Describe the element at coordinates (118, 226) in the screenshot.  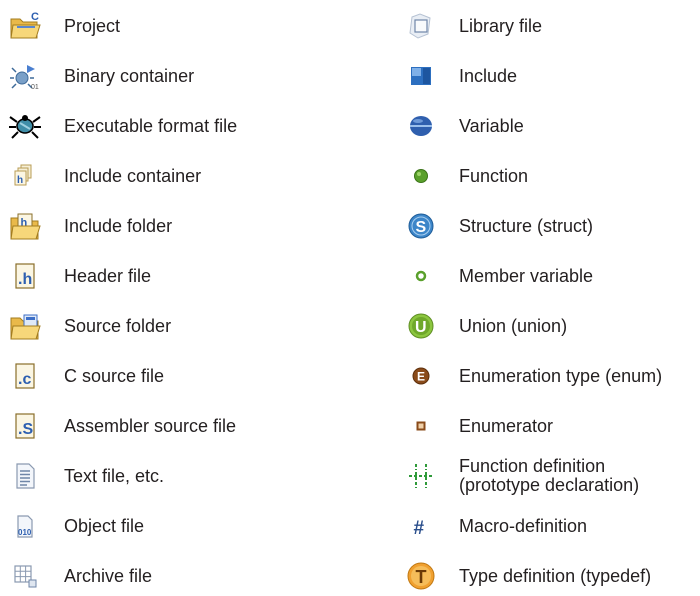
I see `legend-label: Include folder` at that location.